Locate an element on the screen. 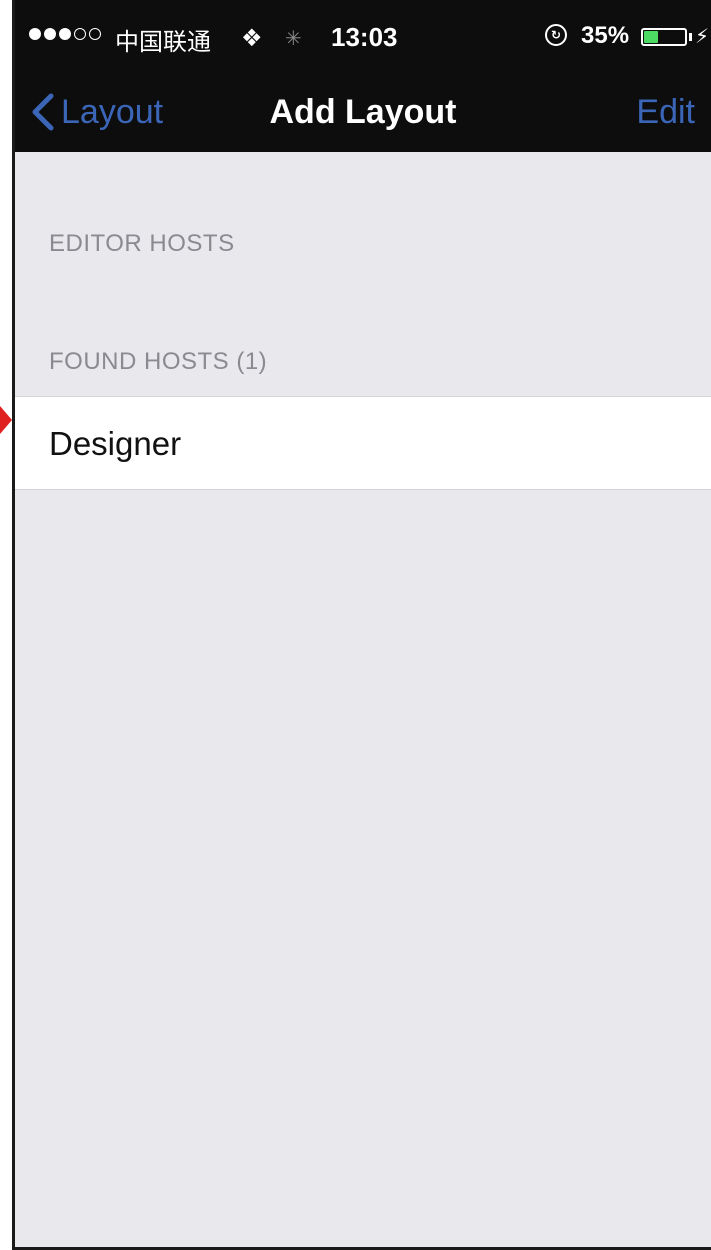  chevron-left-icon is located at coordinates (43, 112).